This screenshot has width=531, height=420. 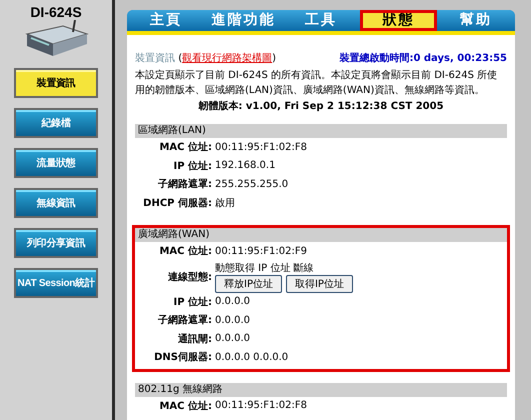 I want to click on field-value: 0.0.0.0 0.0.0.0, so click(x=251, y=357).